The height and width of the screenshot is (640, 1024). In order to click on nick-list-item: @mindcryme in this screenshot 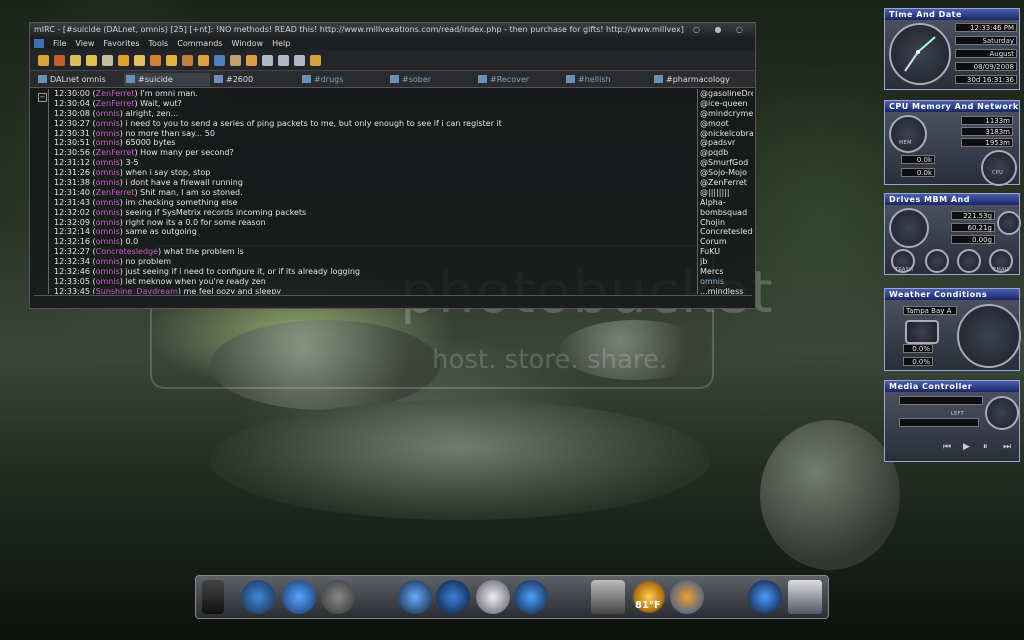, I will do `click(725, 114)`.